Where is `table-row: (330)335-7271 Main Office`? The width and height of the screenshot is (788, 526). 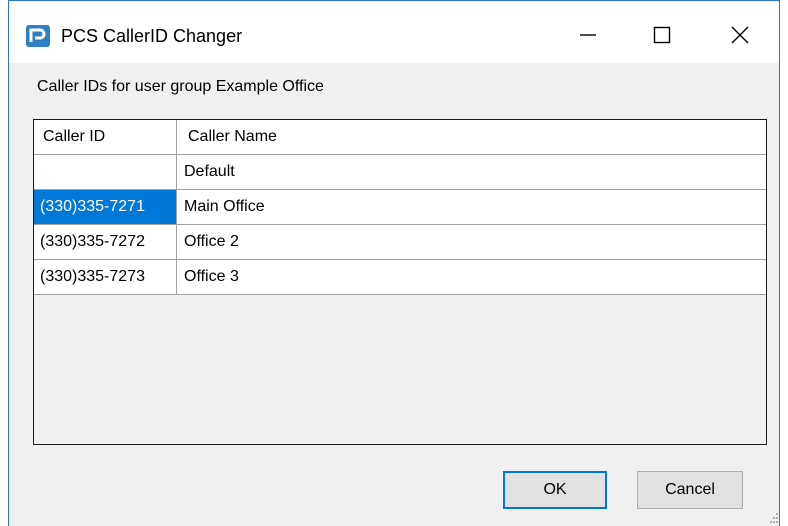
table-row: (330)335-7271 Main Office is located at coordinates (400, 207).